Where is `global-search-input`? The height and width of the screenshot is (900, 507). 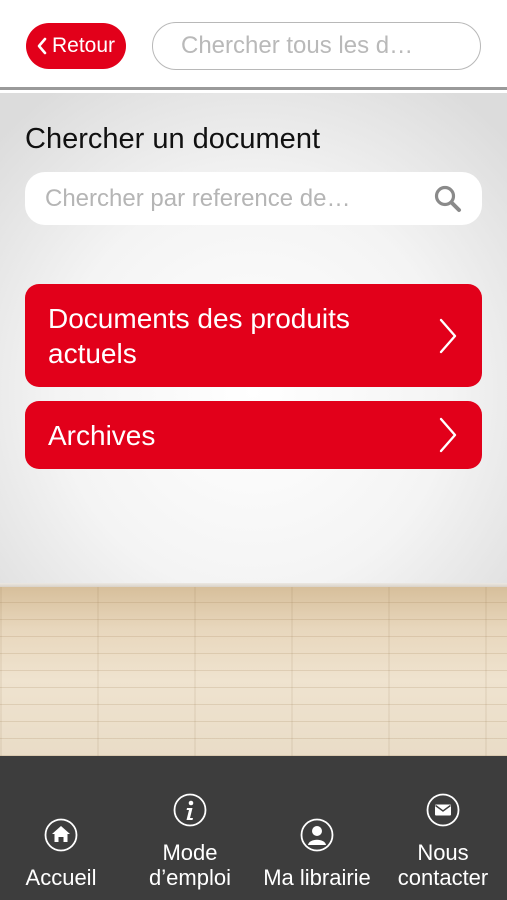
global-search-input is located at coordinates (316, 46).